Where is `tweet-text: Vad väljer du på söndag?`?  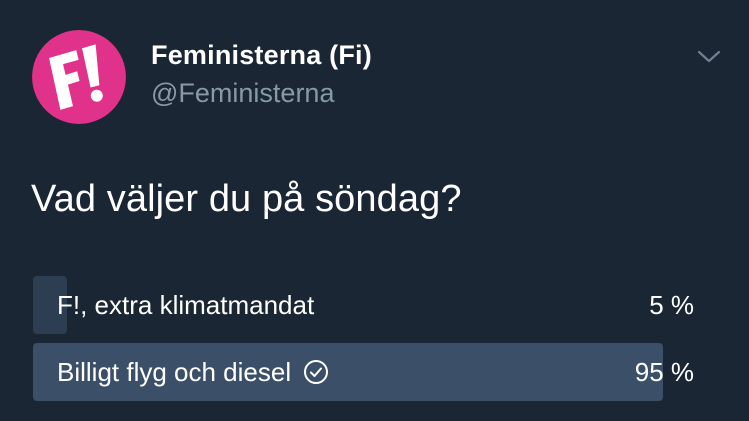
tweet-text: Vad väljer du på söndag? is located at coordinates (246, 199).